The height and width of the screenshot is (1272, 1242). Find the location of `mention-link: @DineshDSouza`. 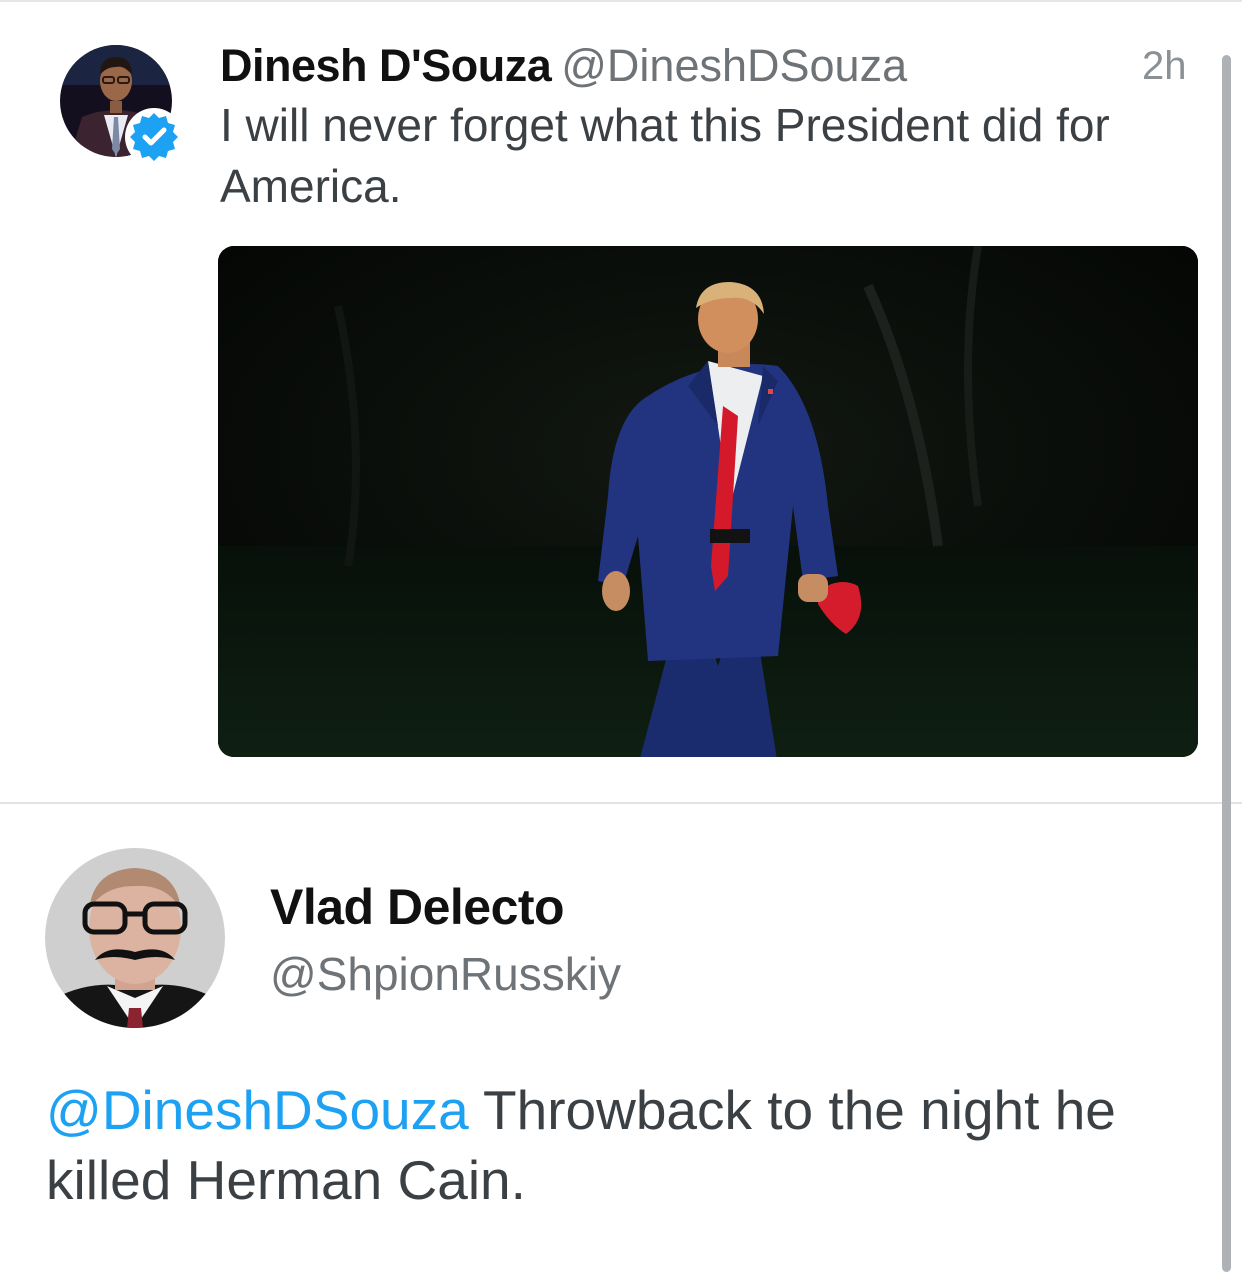

mention-link: @DineshDSouza is located at coordinates (257, 1110).